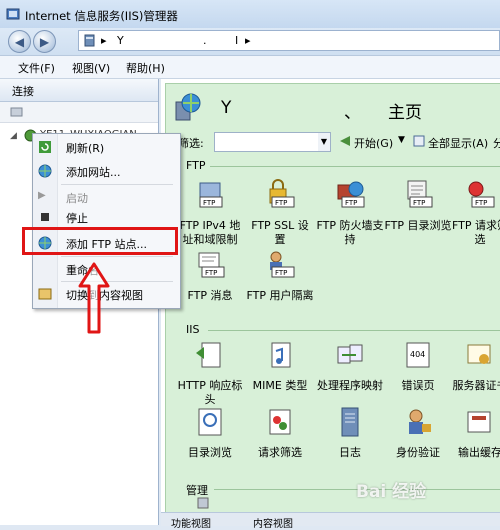 Image resolution: width=500 pixels, height=530 pixels. What do you see at coordinates (289, 40) in the screenshot?
I see `address-field: ▸ Y . I ▸` at bounding box center [289, 40].